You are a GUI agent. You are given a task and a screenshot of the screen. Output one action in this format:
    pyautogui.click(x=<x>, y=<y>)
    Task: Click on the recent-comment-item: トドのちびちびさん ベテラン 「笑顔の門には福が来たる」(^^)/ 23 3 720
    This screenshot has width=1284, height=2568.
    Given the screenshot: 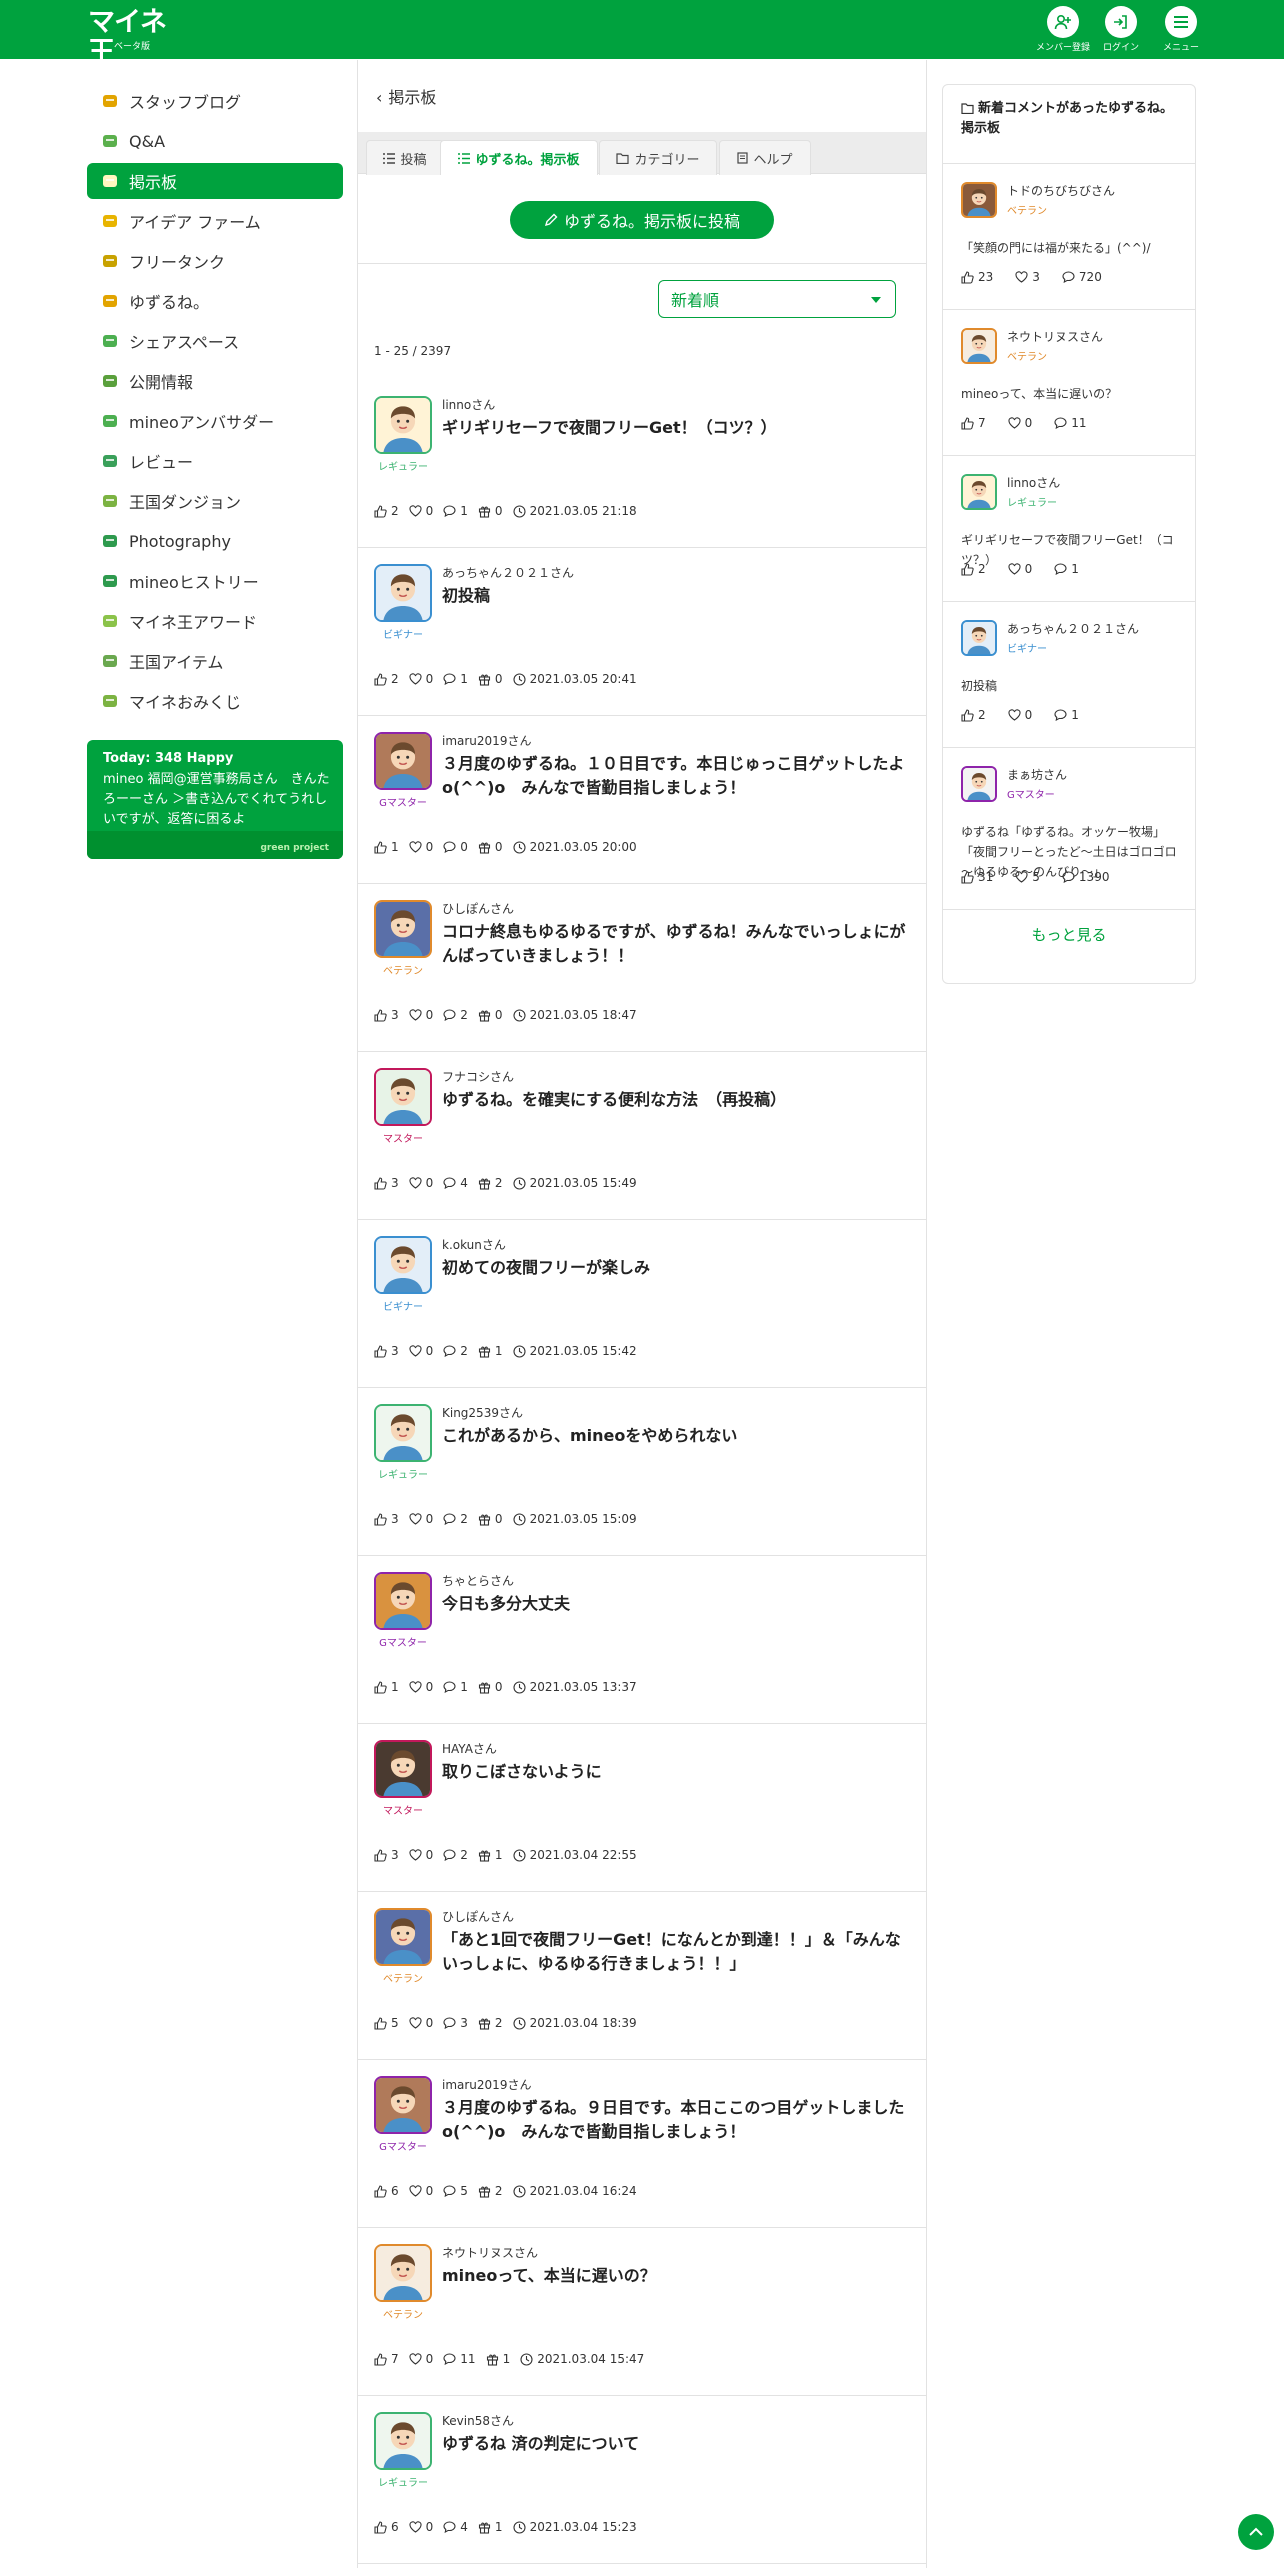 What is the action you would take?
    pyautogui.click(x=1069, y=236)
    